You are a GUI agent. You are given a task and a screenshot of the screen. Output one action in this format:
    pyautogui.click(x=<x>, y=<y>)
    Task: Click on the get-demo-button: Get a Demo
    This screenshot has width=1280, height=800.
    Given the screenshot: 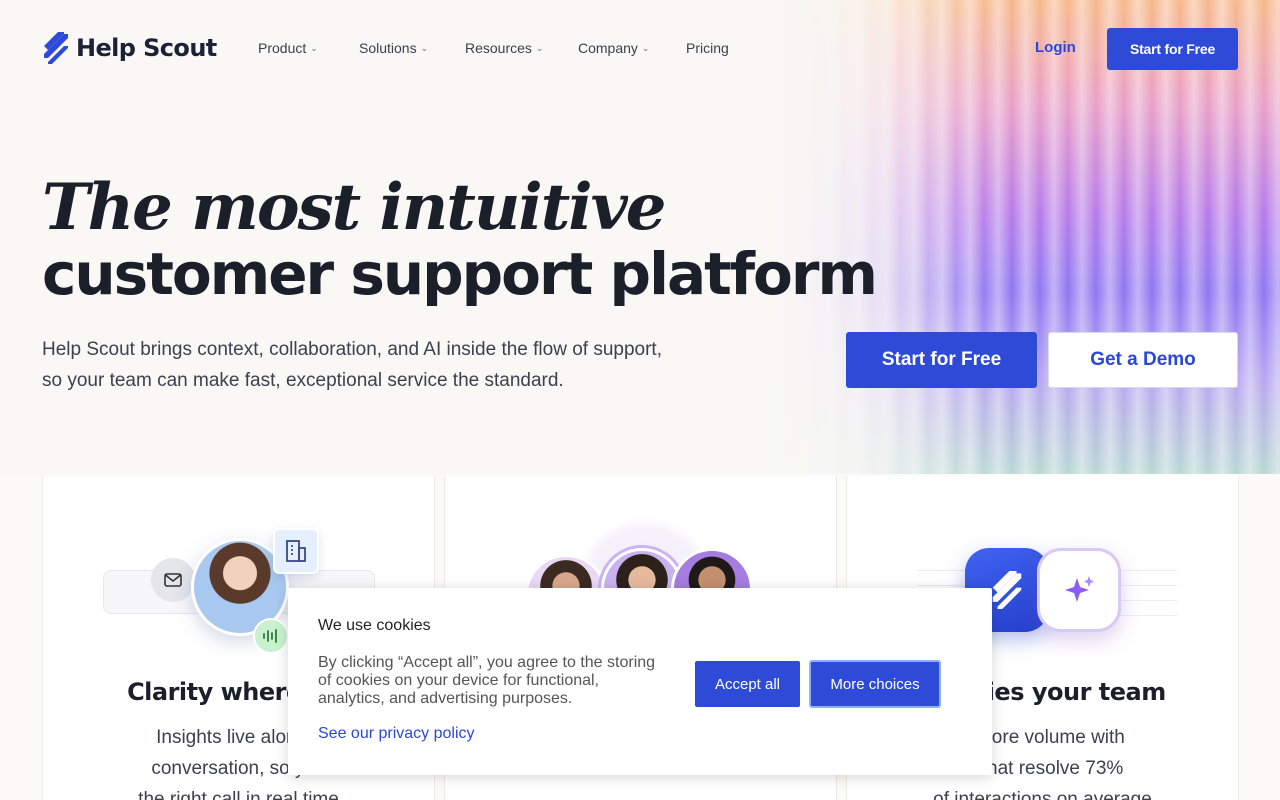 What is the action you would take?
    pyautogui.click(x=1143, y=360)
    